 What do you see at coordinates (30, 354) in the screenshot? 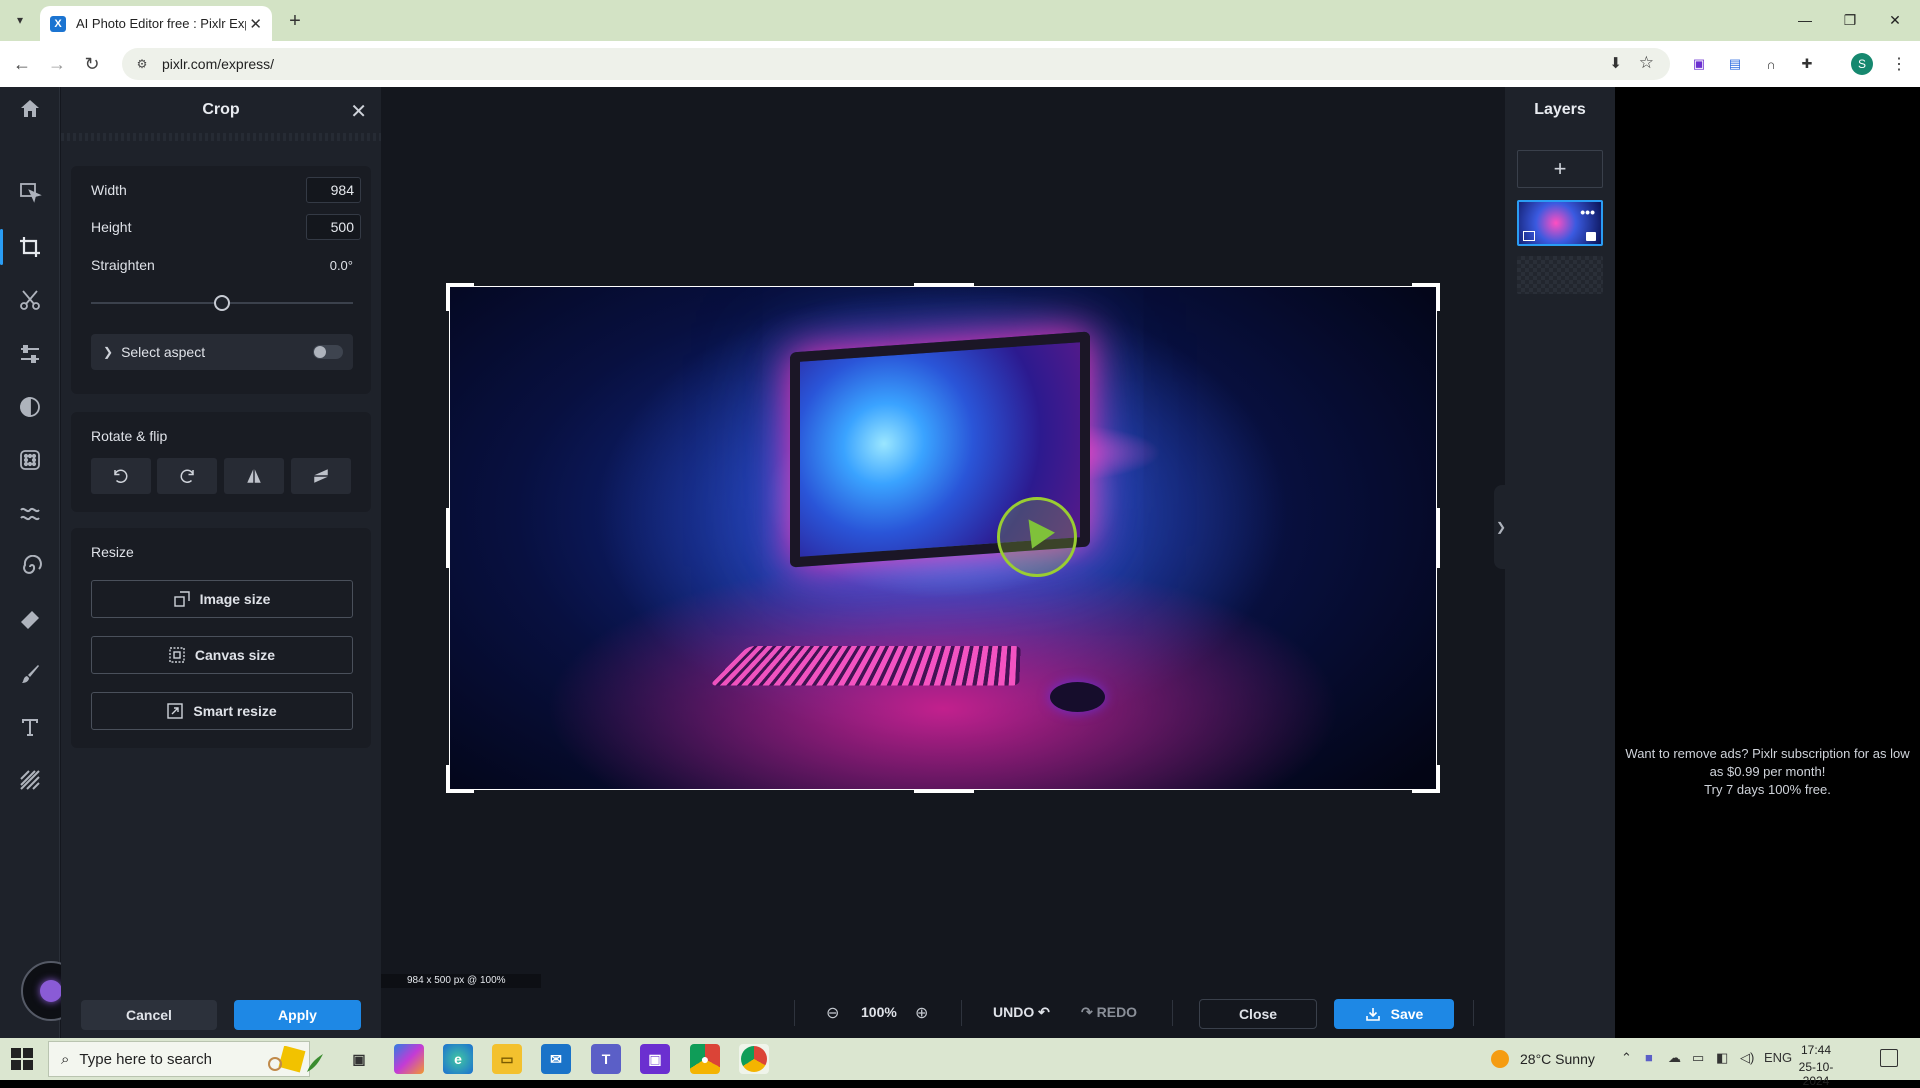
I see `adjust-sliders-icon` at bounding box center [30, 354].